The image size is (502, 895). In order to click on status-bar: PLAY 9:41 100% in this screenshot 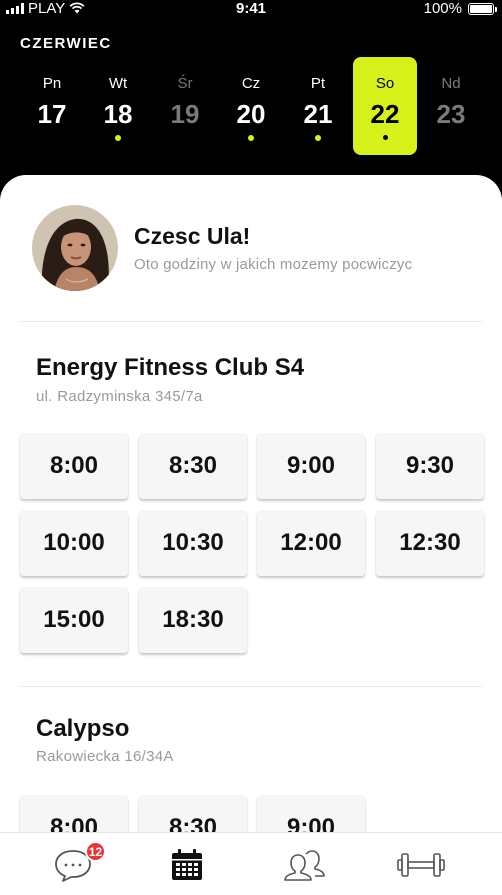, I will do `click(251, 9)`.